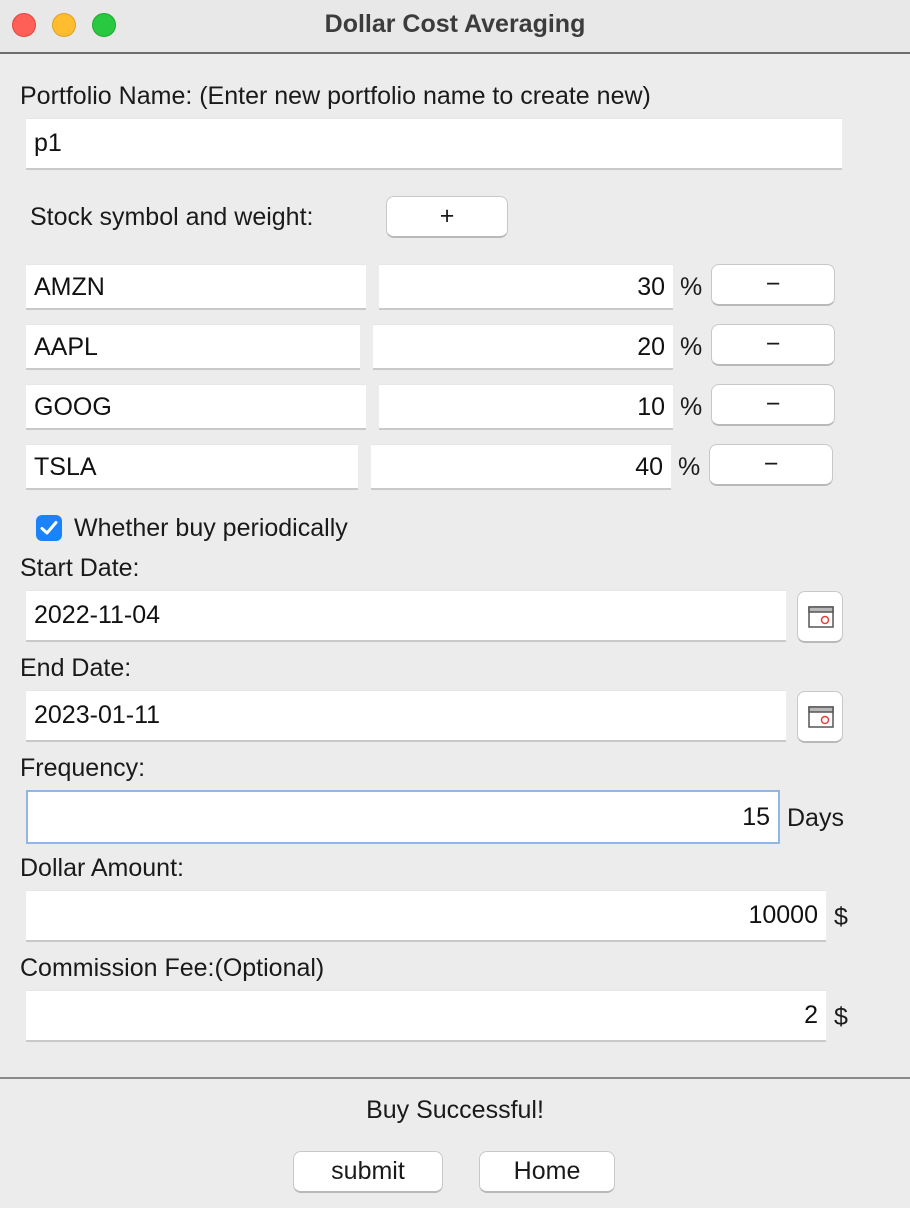  I want to click on checkmark-icon, so click(49, 528).